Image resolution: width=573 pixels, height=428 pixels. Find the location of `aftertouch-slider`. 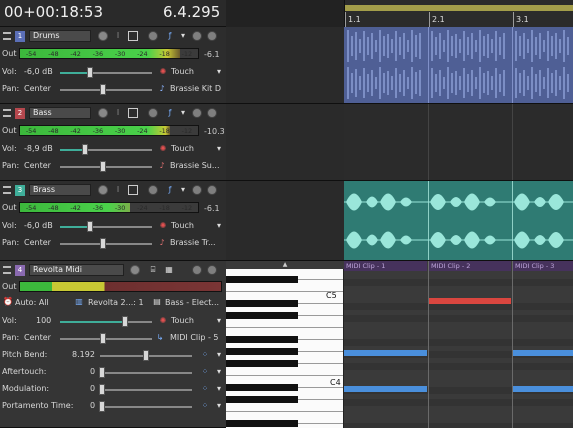

aftertouch-slider is located at coordinates (146, 373).